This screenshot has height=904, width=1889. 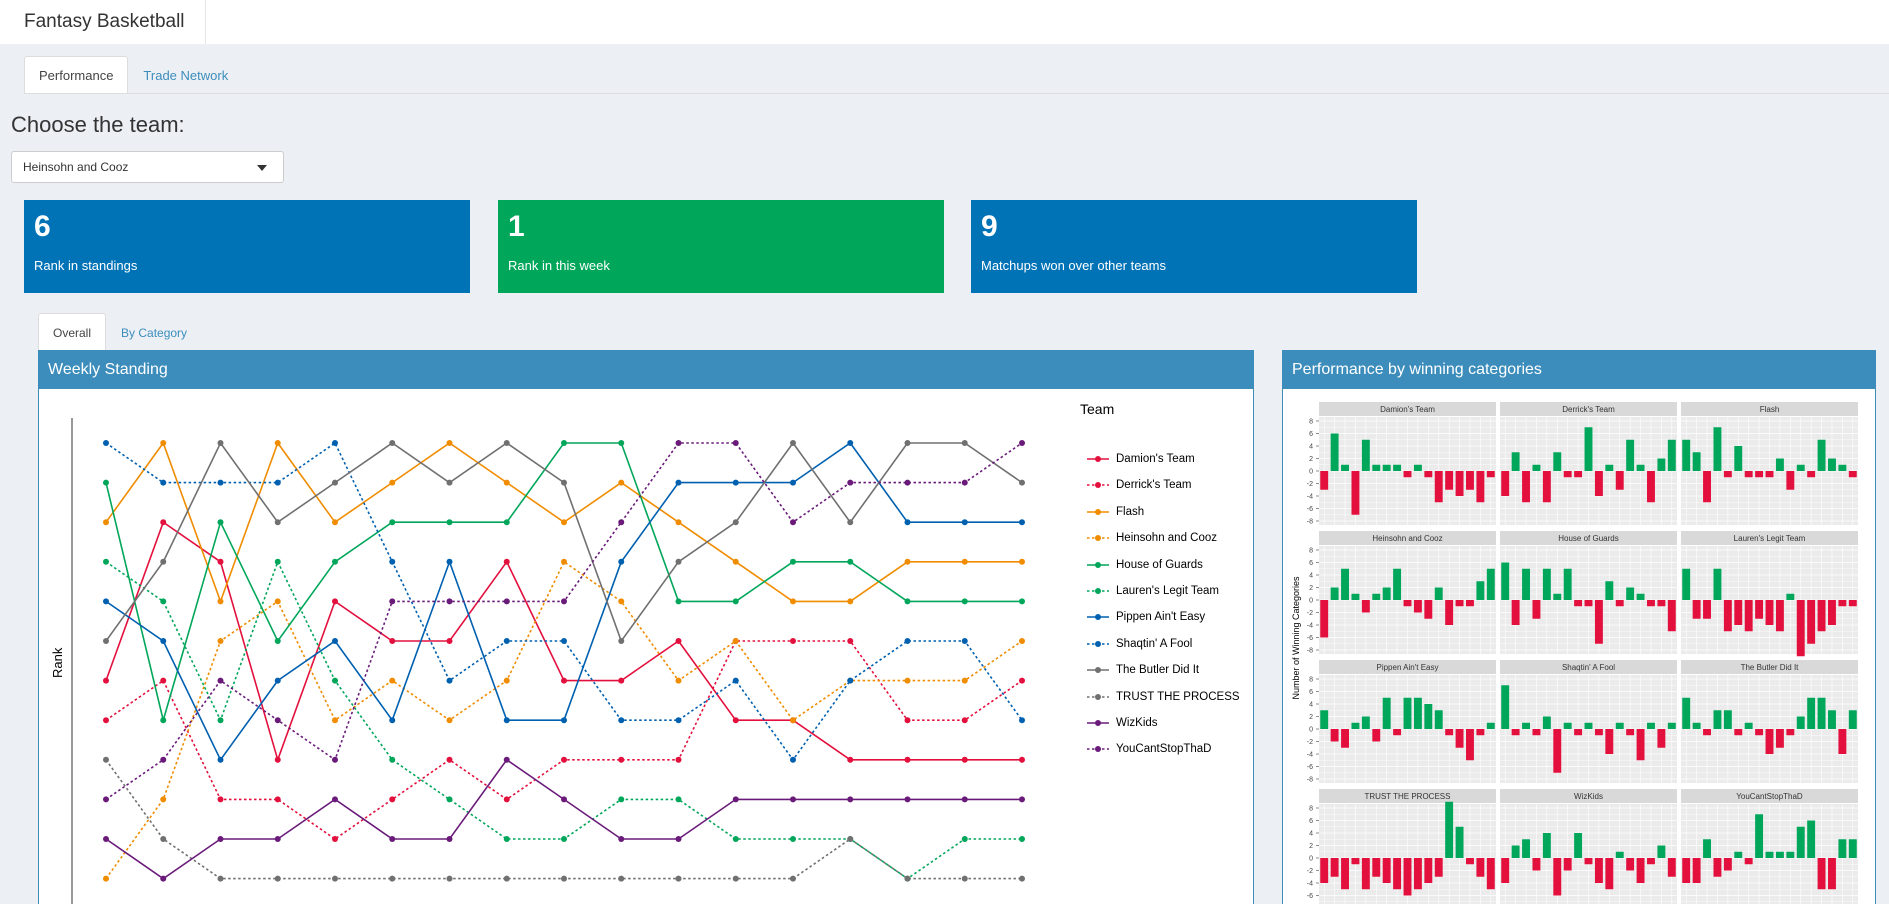 What do you see at coordinates (1588, 538) in the screenshot?
I see `facet-label: House of Guards` at bounding box center [1588, 538].